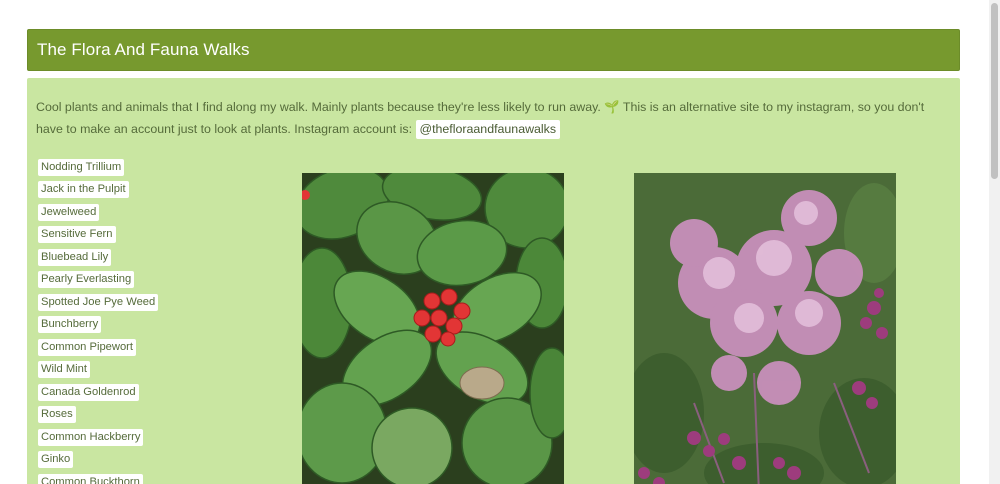  I want to click on plant-list-item: Common Hackberry, so click(98, 437).